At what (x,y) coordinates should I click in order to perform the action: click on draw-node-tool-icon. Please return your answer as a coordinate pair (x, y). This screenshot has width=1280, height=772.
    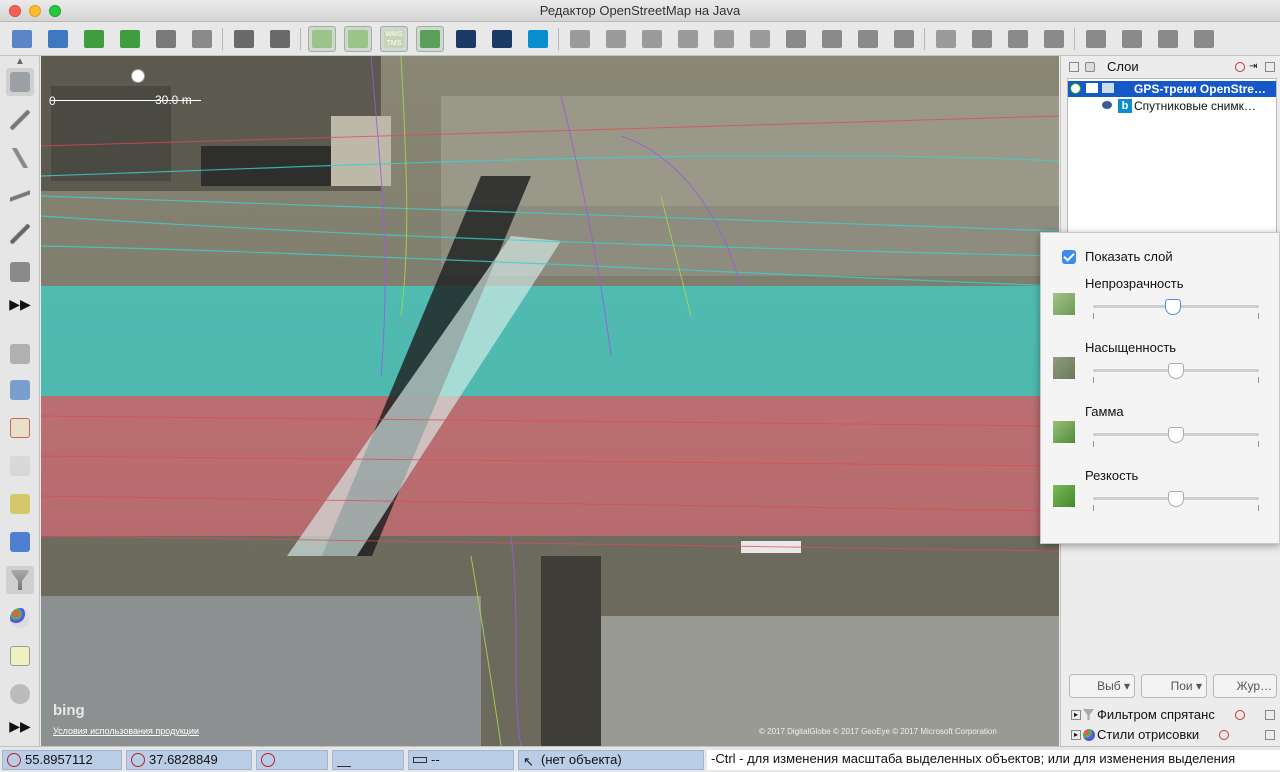
    Looking at the image, I should click on (20, 120).